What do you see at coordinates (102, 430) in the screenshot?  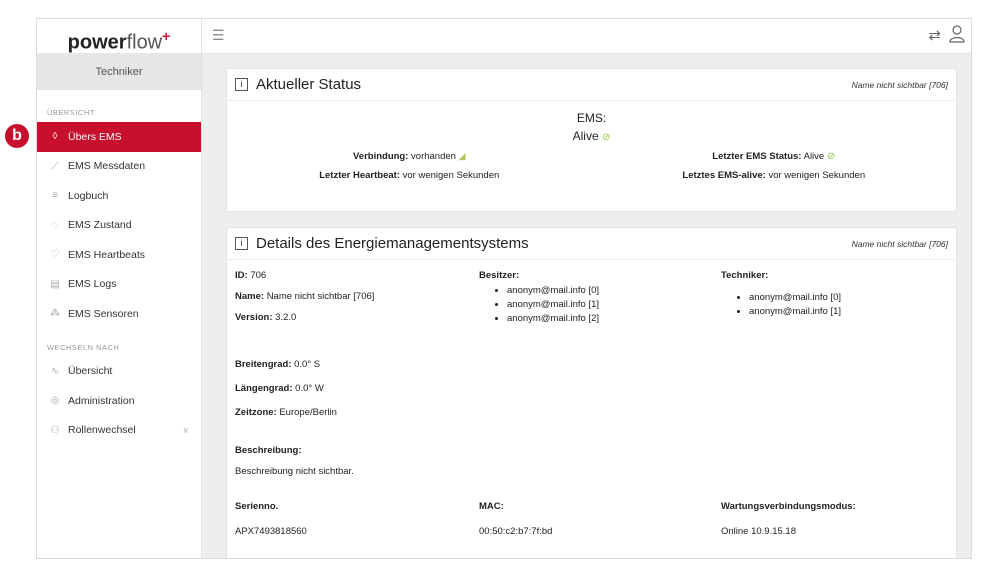 I see `sidebar-item-label: Rollenwechsel` at bounding box center [102, 430].